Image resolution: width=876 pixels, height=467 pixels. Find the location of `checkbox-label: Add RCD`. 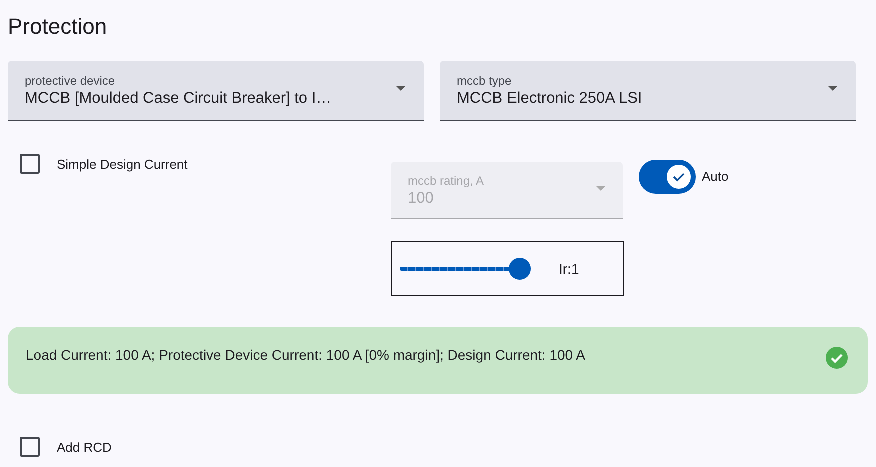

checkbox-label: Add RCD is located at coordinates (84, 447).